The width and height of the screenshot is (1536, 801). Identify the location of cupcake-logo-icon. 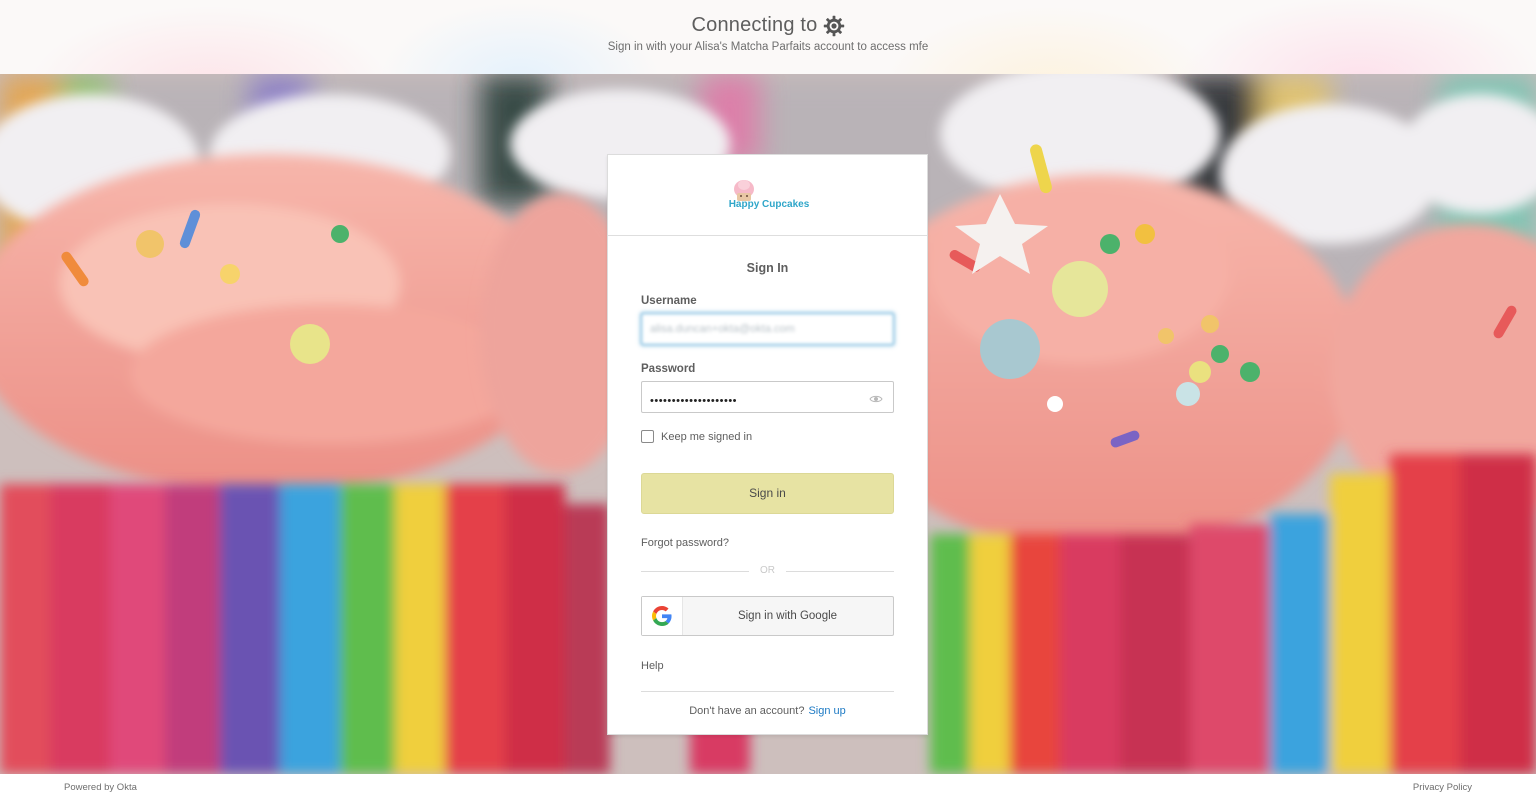
(744, 190).